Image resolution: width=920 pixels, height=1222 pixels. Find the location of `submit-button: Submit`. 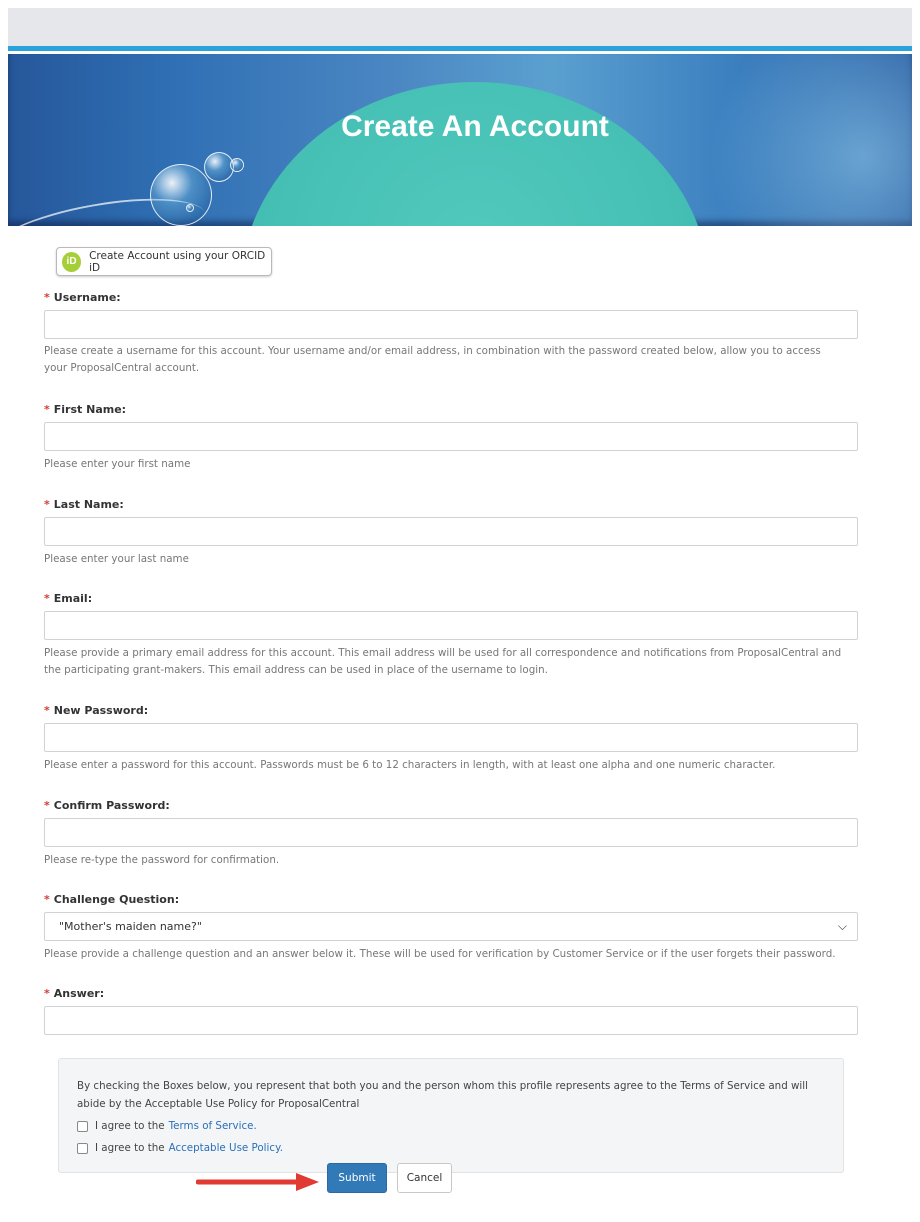

submit-button: Submit is located at coordinates (357, 1178).